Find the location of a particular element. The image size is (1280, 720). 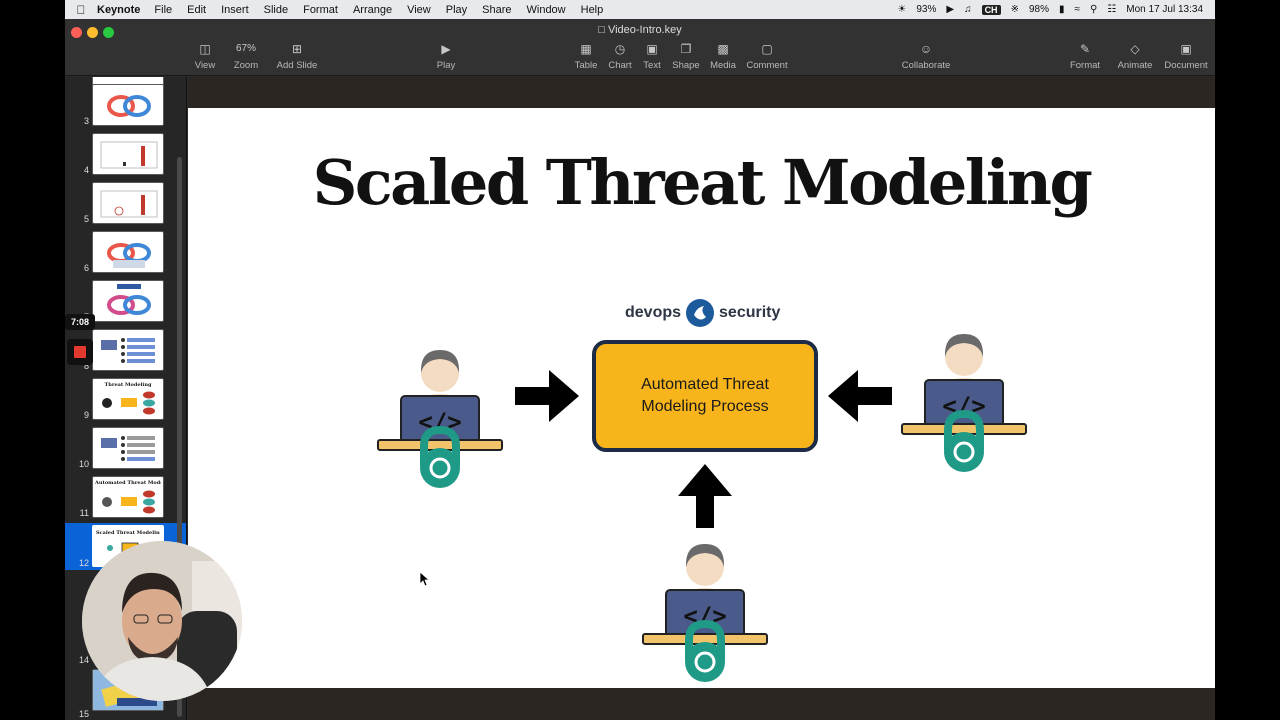

menu-app-name: Keynote is located at coordinates (118, 10).